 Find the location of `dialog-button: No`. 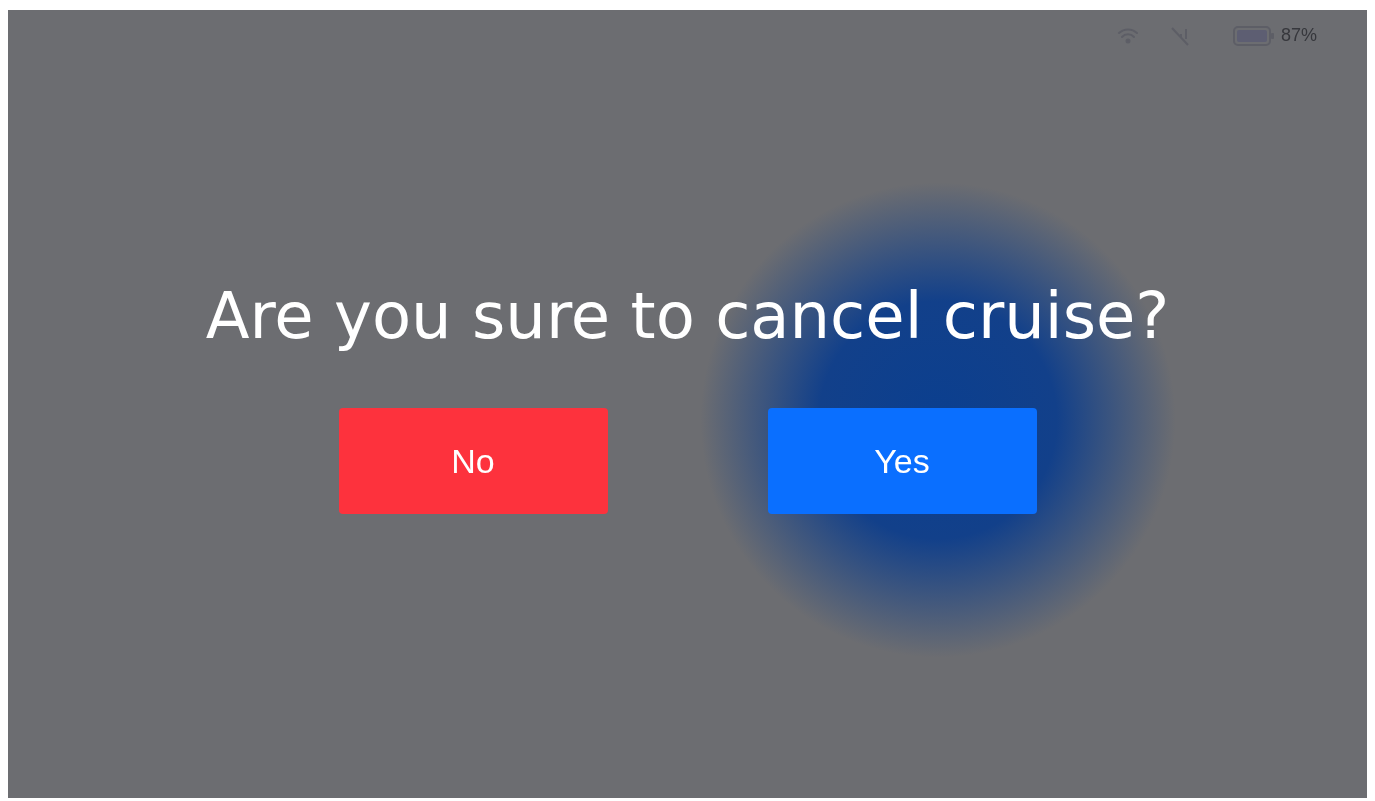

dialog-button: No is located at coordinates (473, 461).